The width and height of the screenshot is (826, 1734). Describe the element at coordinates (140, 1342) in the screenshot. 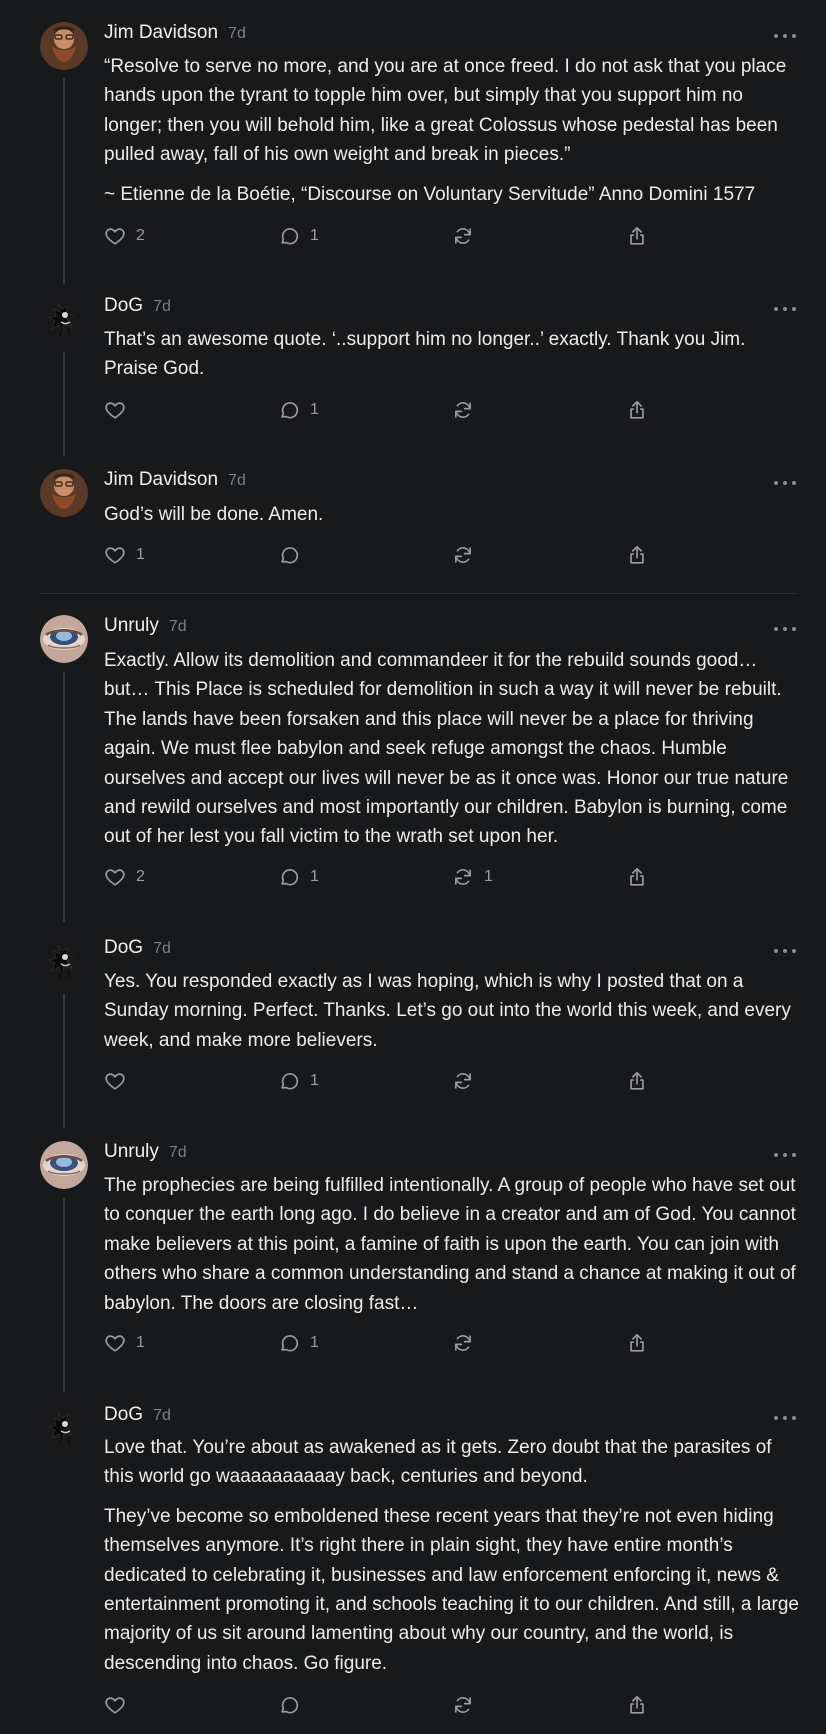

I see `like-count: 1` at that location.